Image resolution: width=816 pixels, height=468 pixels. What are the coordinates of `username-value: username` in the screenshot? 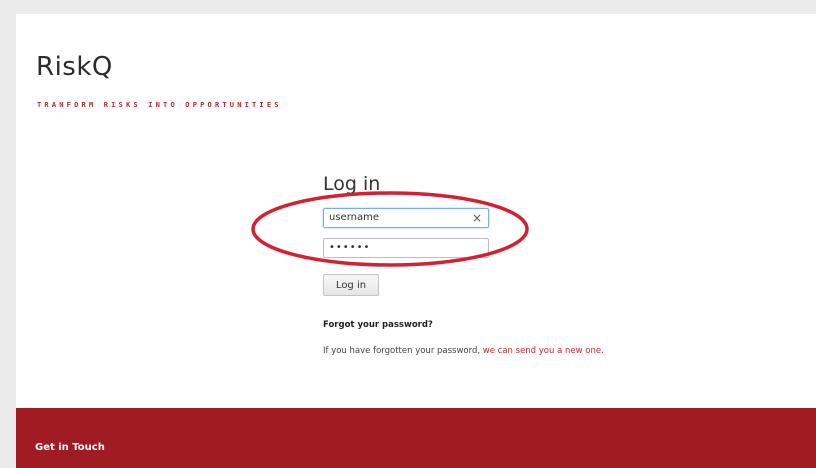 It's located at (354, 217).